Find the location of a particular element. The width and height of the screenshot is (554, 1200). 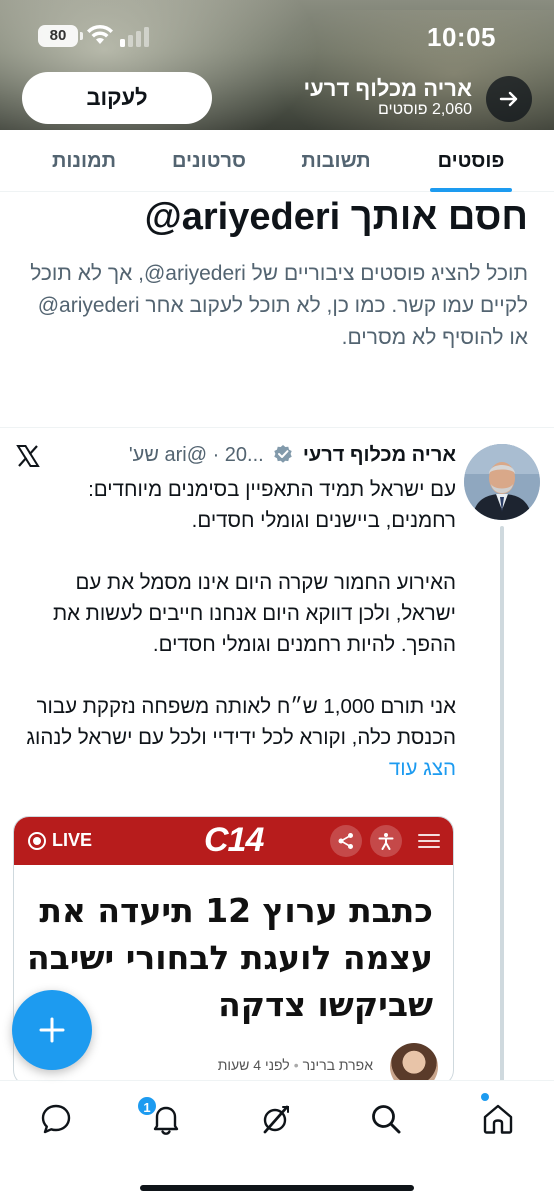

profile-tabs: פוסטים תשובות סרטונים תמונות is located at coordinates (277, 161).